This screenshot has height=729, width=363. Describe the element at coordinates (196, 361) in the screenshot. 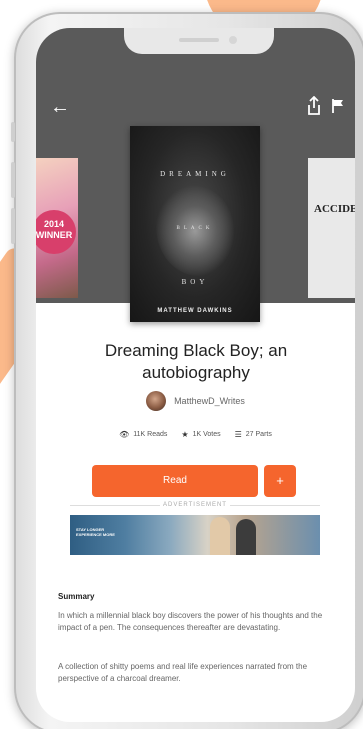

I see `story-title: Dreaming Black Boy; an autobiography` at that location.